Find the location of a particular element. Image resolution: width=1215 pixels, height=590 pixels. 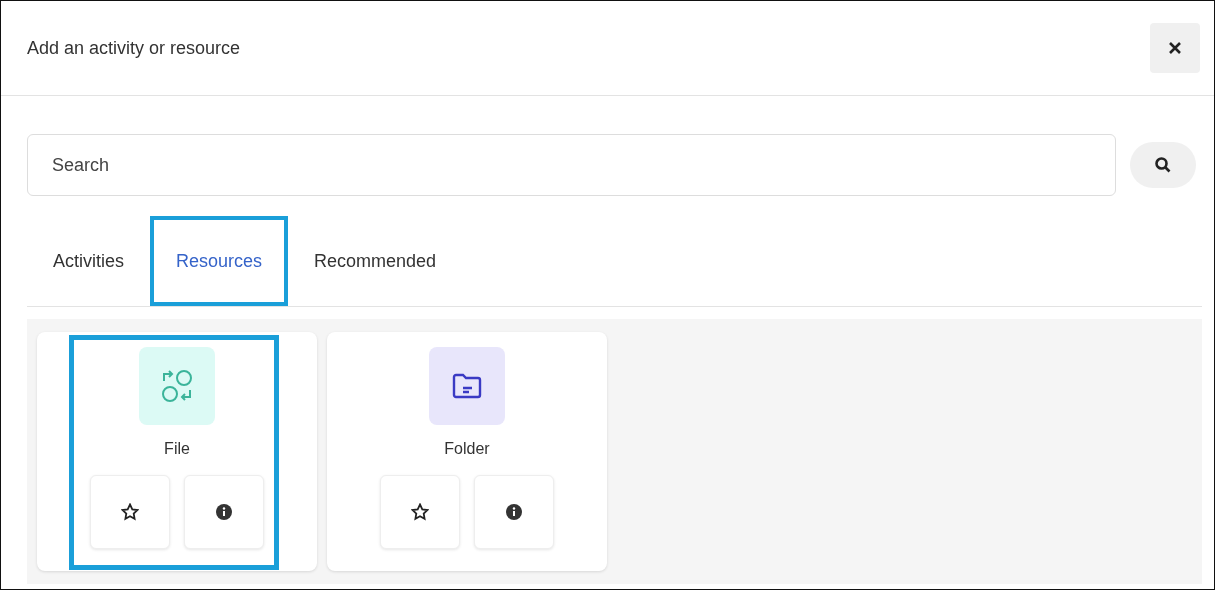

close-button is located at coordinates (1175, 48).